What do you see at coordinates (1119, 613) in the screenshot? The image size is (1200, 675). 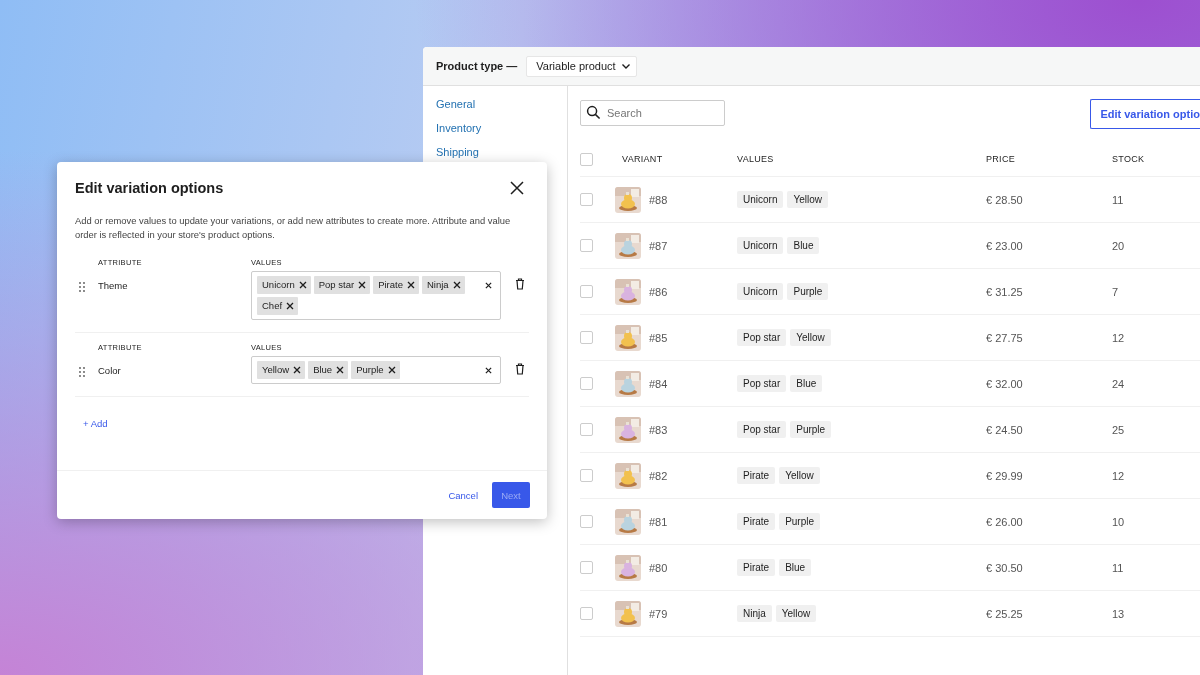 I see `stock-cell-text: 13` at bounding box center [1119, 613].